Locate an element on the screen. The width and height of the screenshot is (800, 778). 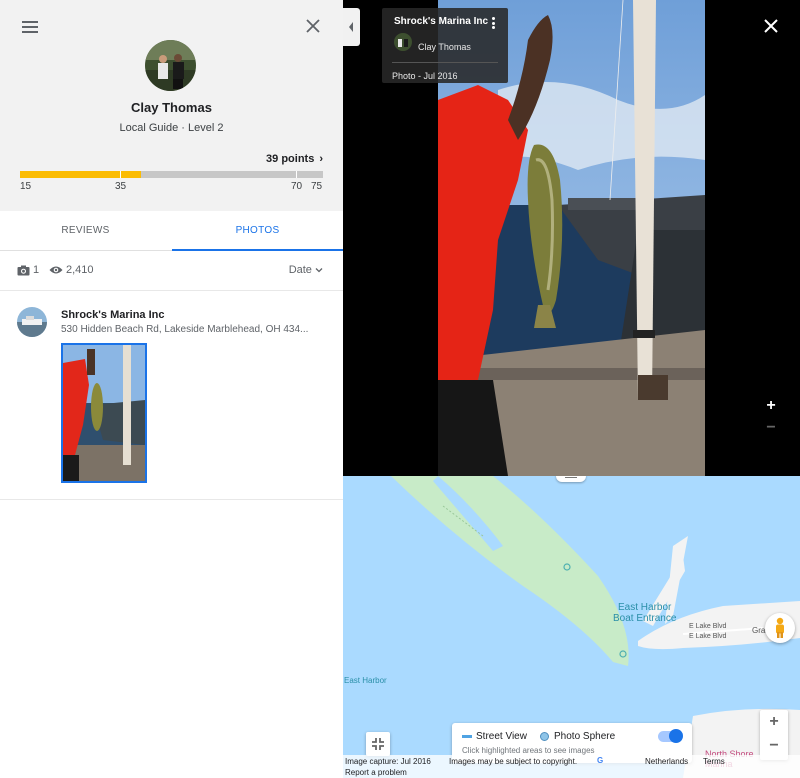
place-avatar is located at coordinates (32, 322).